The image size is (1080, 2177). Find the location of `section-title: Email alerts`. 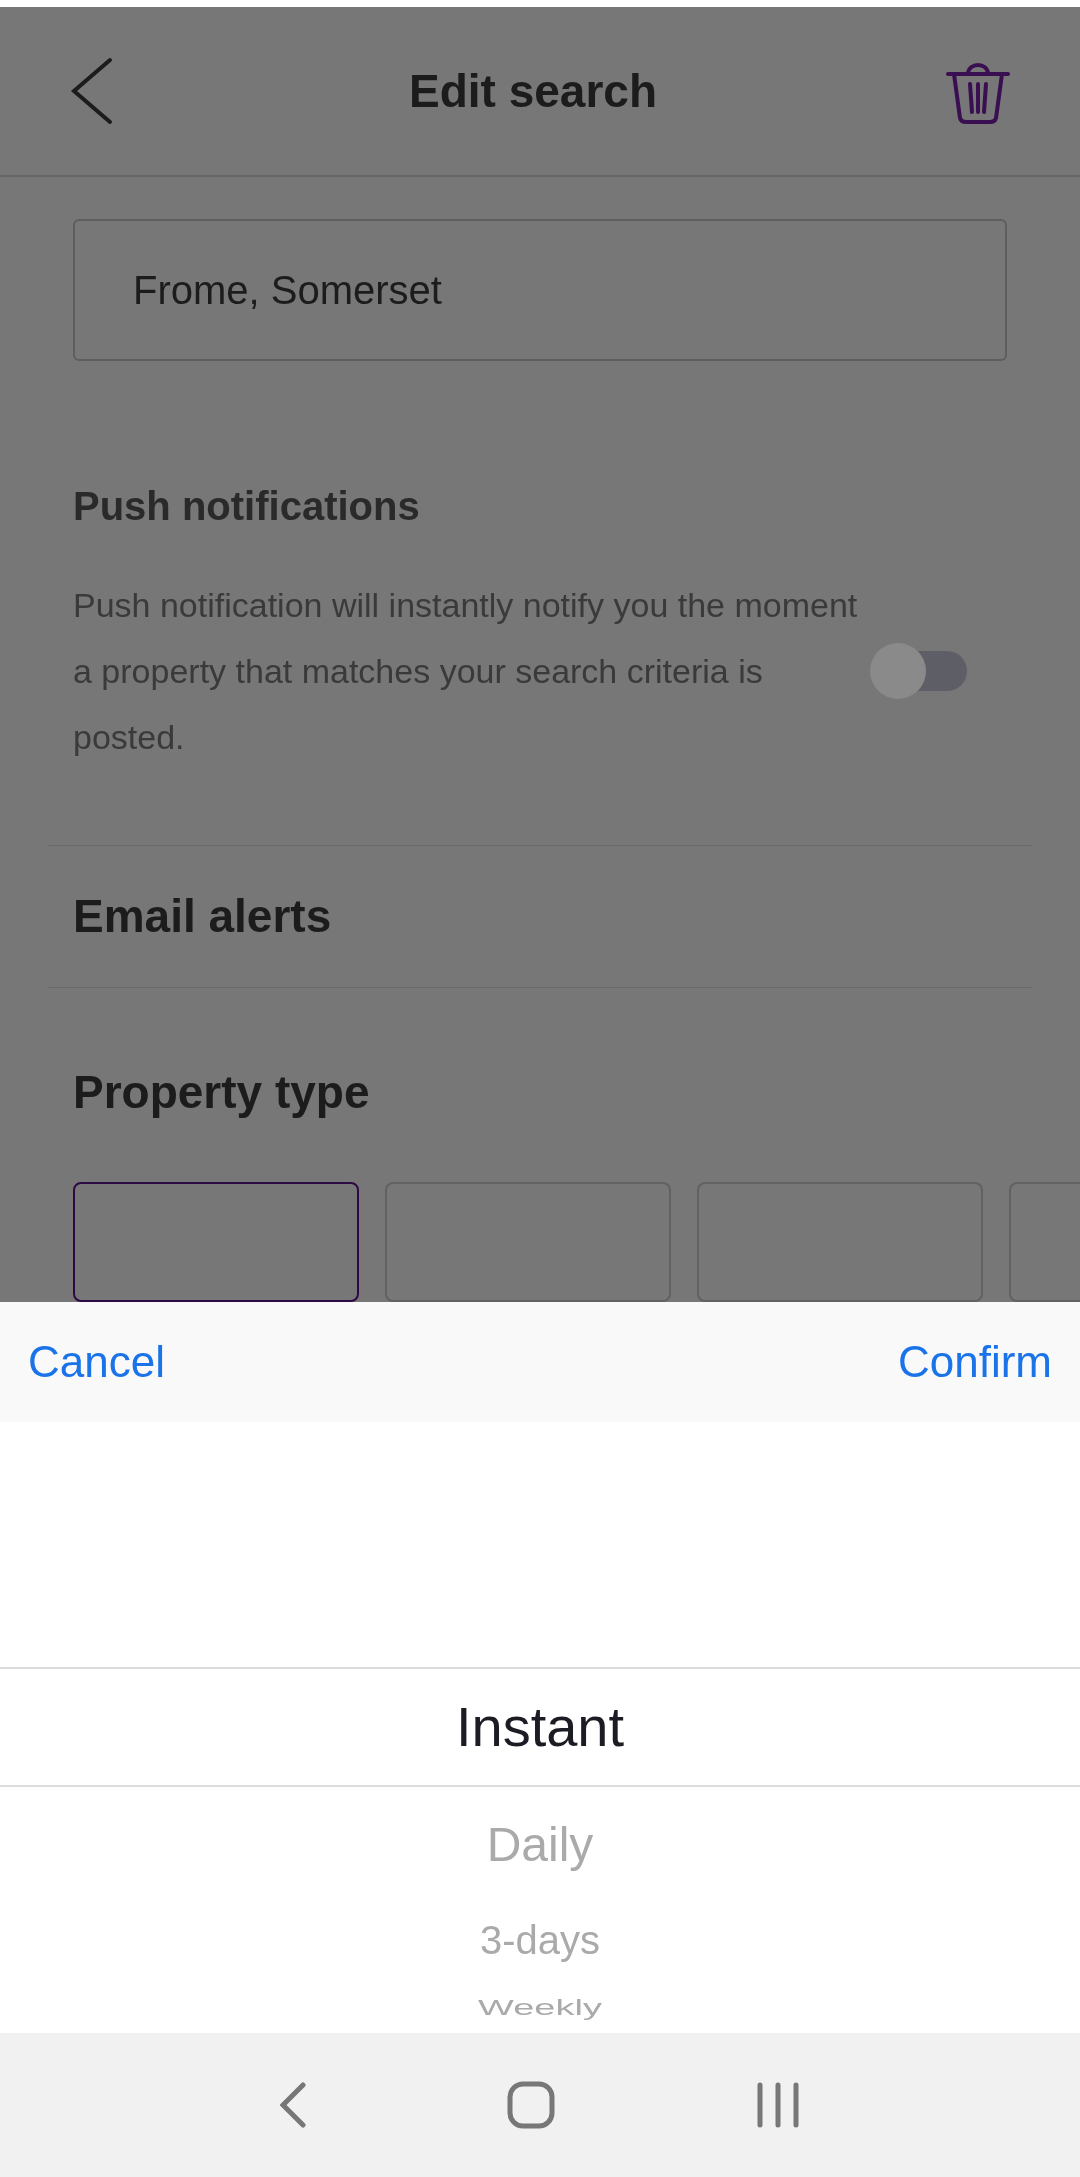

section-title: Email alerts is located at coordinates (202, 916).